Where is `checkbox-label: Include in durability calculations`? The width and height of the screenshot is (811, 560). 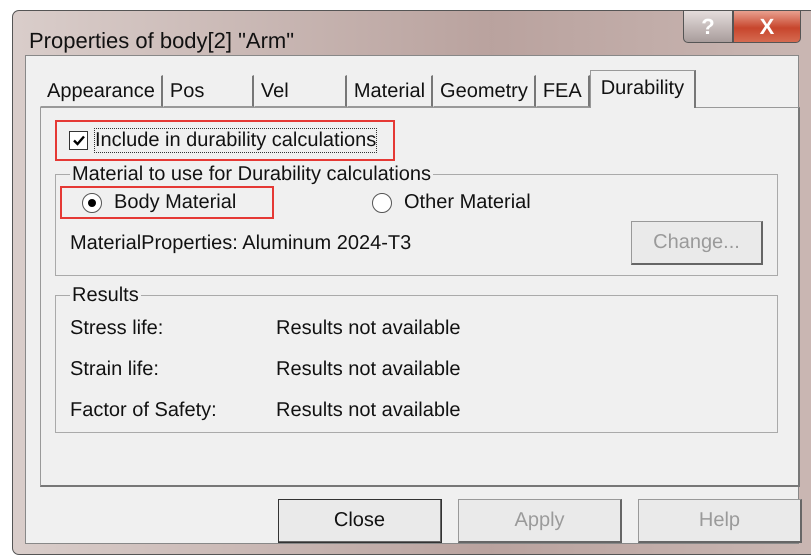 checkbox-label: Include in durability calculations is located at coordinates (236, 140).